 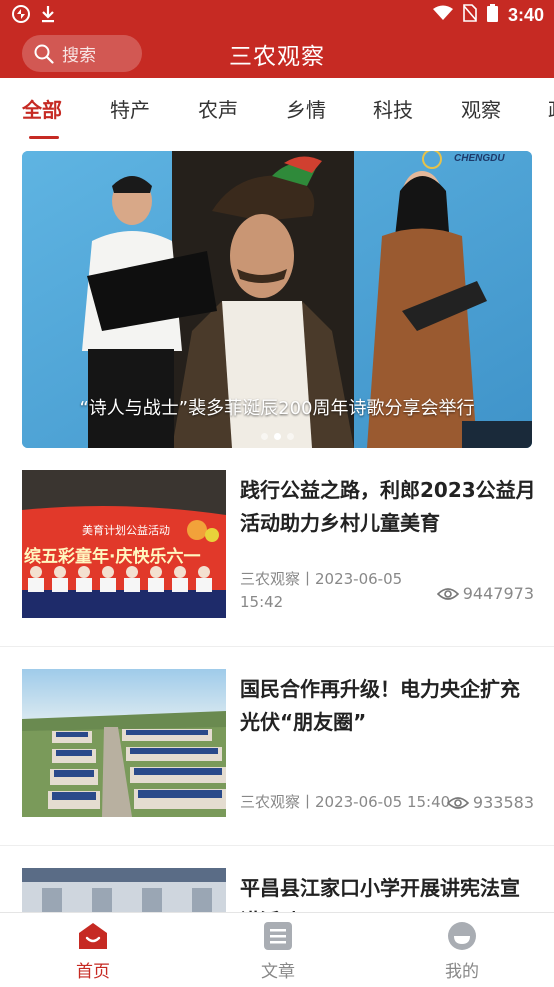 What do you see at coordinates (393, 108) in the screenshot?
I see `tab-technology: 科技` at bounding box center [393, 108].